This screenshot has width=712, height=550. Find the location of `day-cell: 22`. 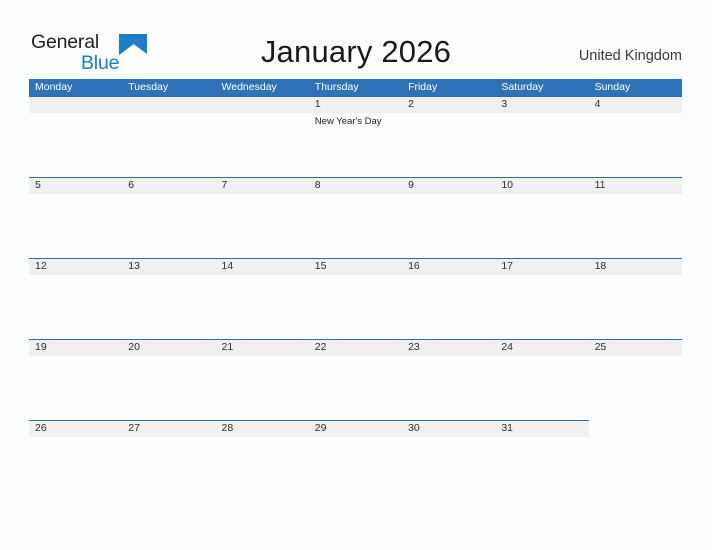

day-cell: 22 is located at coordinates (355, 379).